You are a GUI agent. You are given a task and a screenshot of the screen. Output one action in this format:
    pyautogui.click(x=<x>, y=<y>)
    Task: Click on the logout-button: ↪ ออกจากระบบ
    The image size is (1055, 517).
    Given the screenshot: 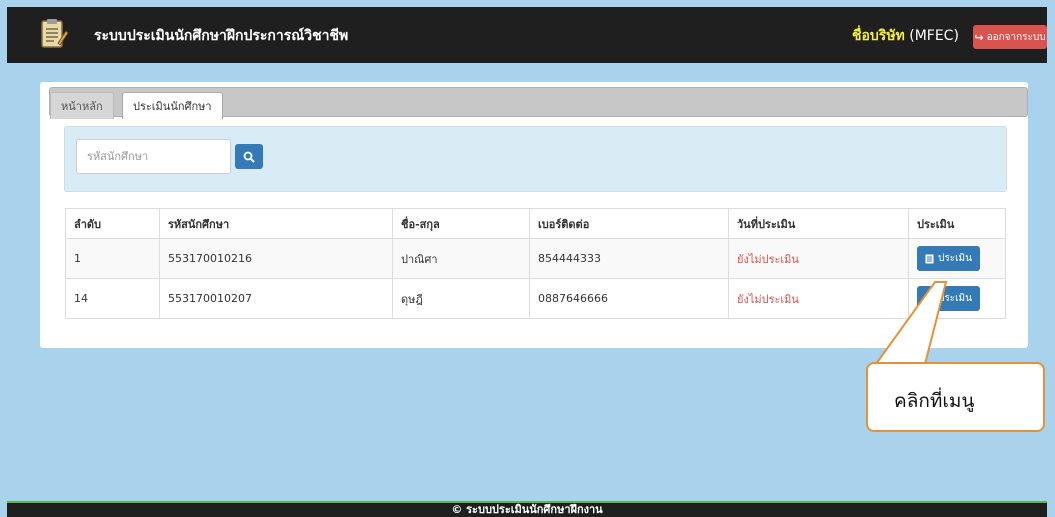 What is the action you would take?
    pyautogui.click(x=1010, y=37)
    